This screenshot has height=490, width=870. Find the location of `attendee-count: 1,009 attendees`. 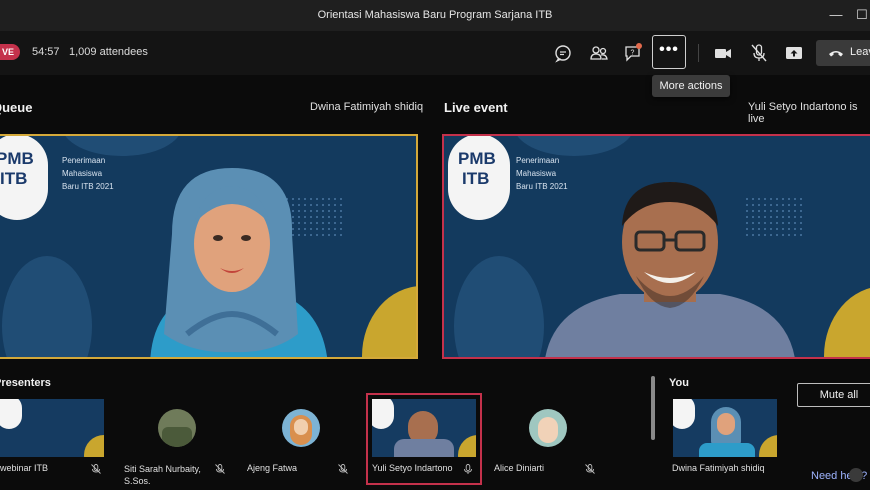

attendee-count: 1,009 attendees is located at coordinates (108, 52).